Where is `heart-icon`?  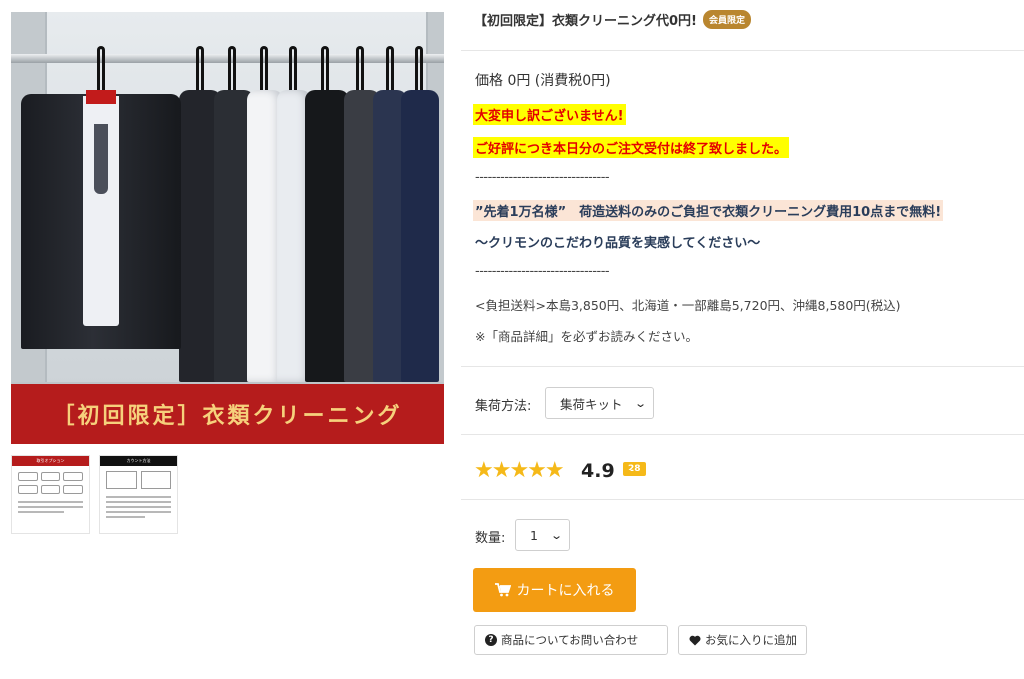 heart-icon is located at coordinates (695, 640).